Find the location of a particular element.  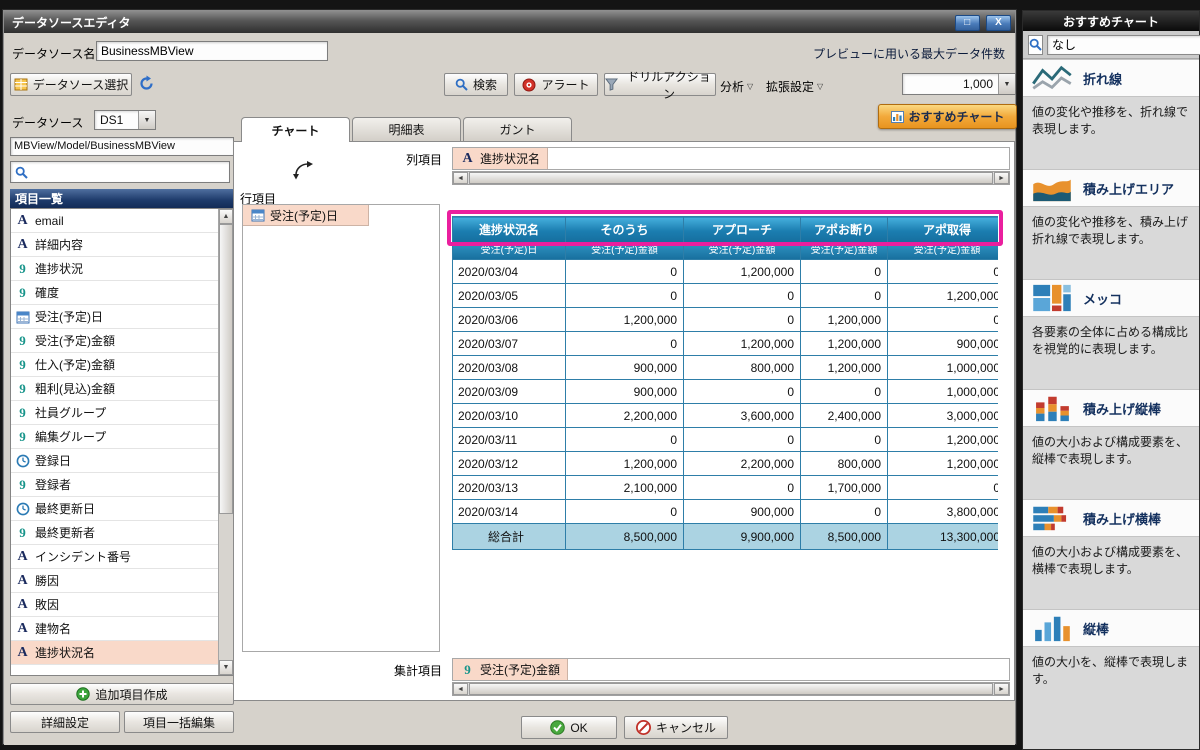

aggregate-items-strip: 9 受注(予定)金額 is located at coordinates (731, 669).